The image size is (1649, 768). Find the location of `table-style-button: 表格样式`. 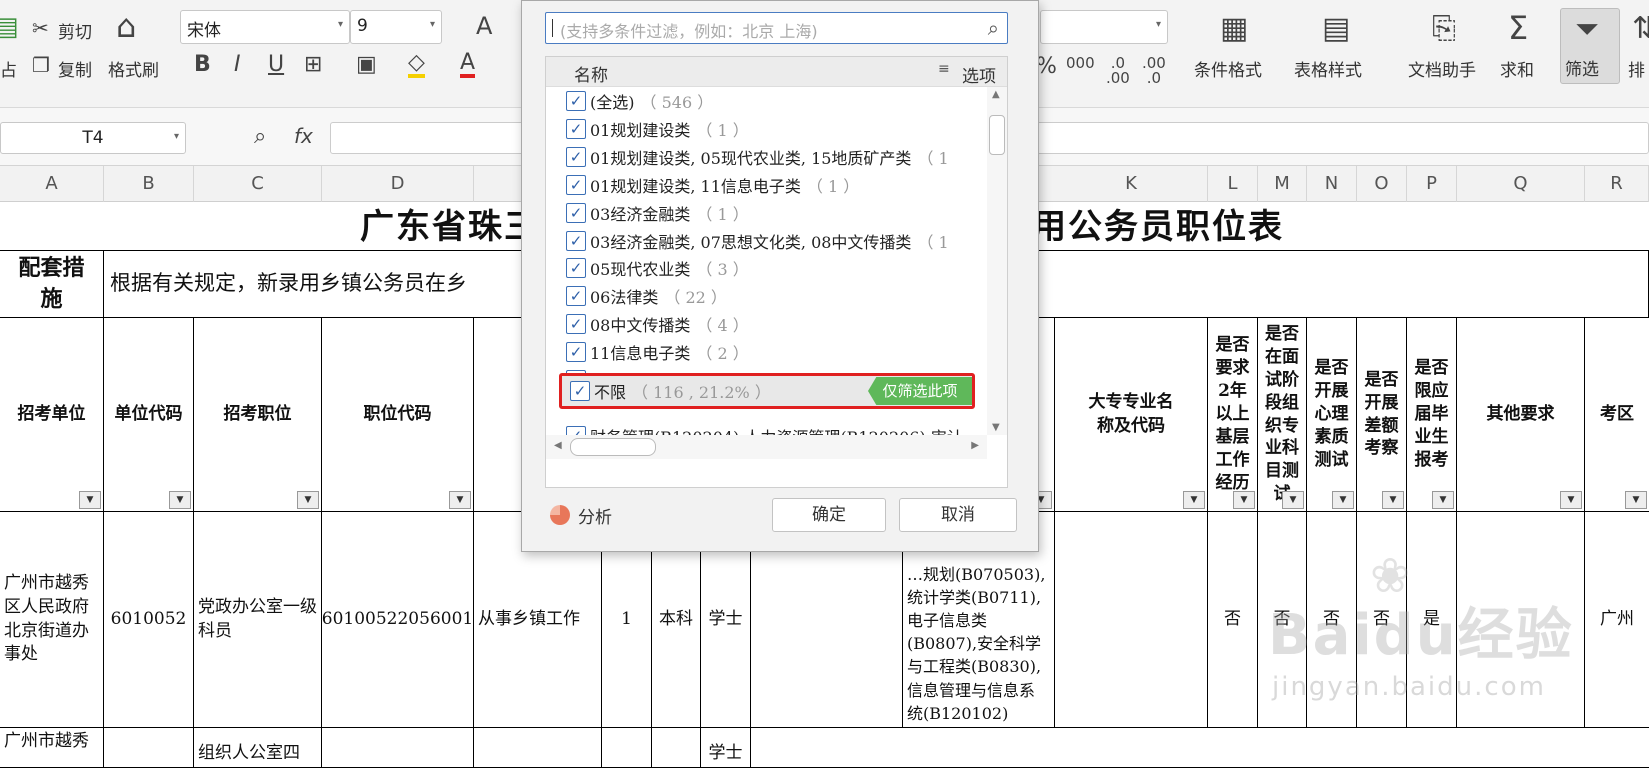

table-style-button: 表格样式 is located at coordinates (1328, 68).